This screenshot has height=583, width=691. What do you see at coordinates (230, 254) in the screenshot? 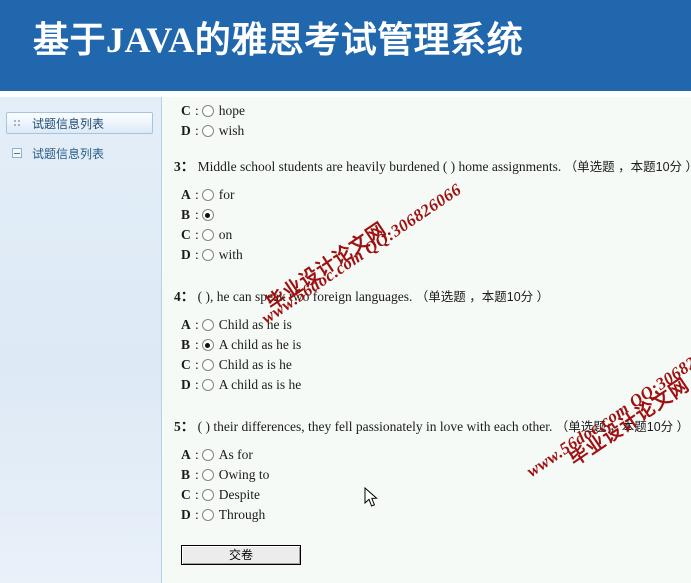
I see `option-label: with` at bounding box center [230, 254].